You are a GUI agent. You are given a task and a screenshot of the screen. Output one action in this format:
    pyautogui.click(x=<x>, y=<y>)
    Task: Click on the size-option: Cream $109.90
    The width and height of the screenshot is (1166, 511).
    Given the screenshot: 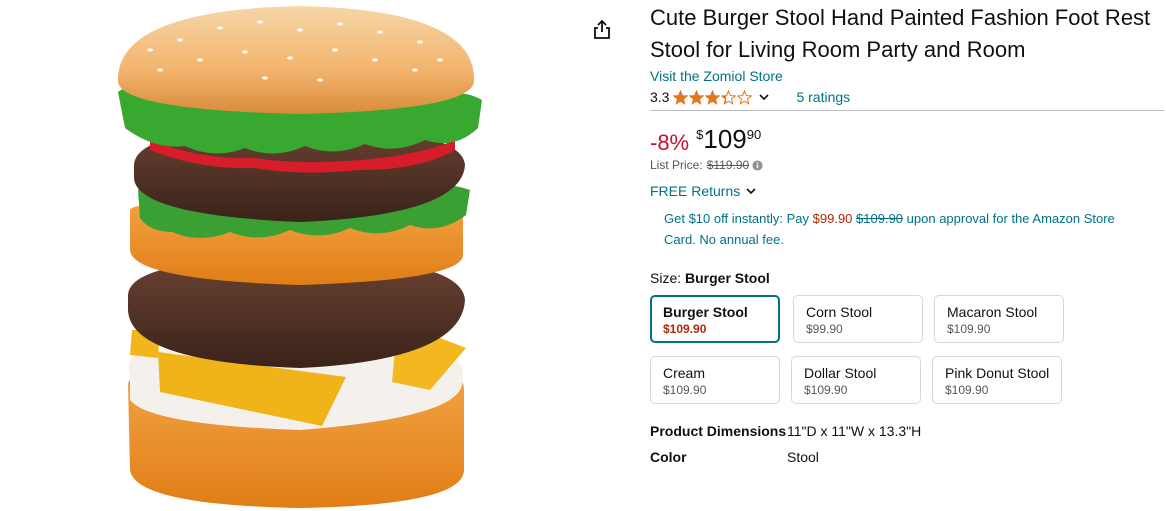 What is the action you would take?
    pyautogui.click(x=715, y=380)
    